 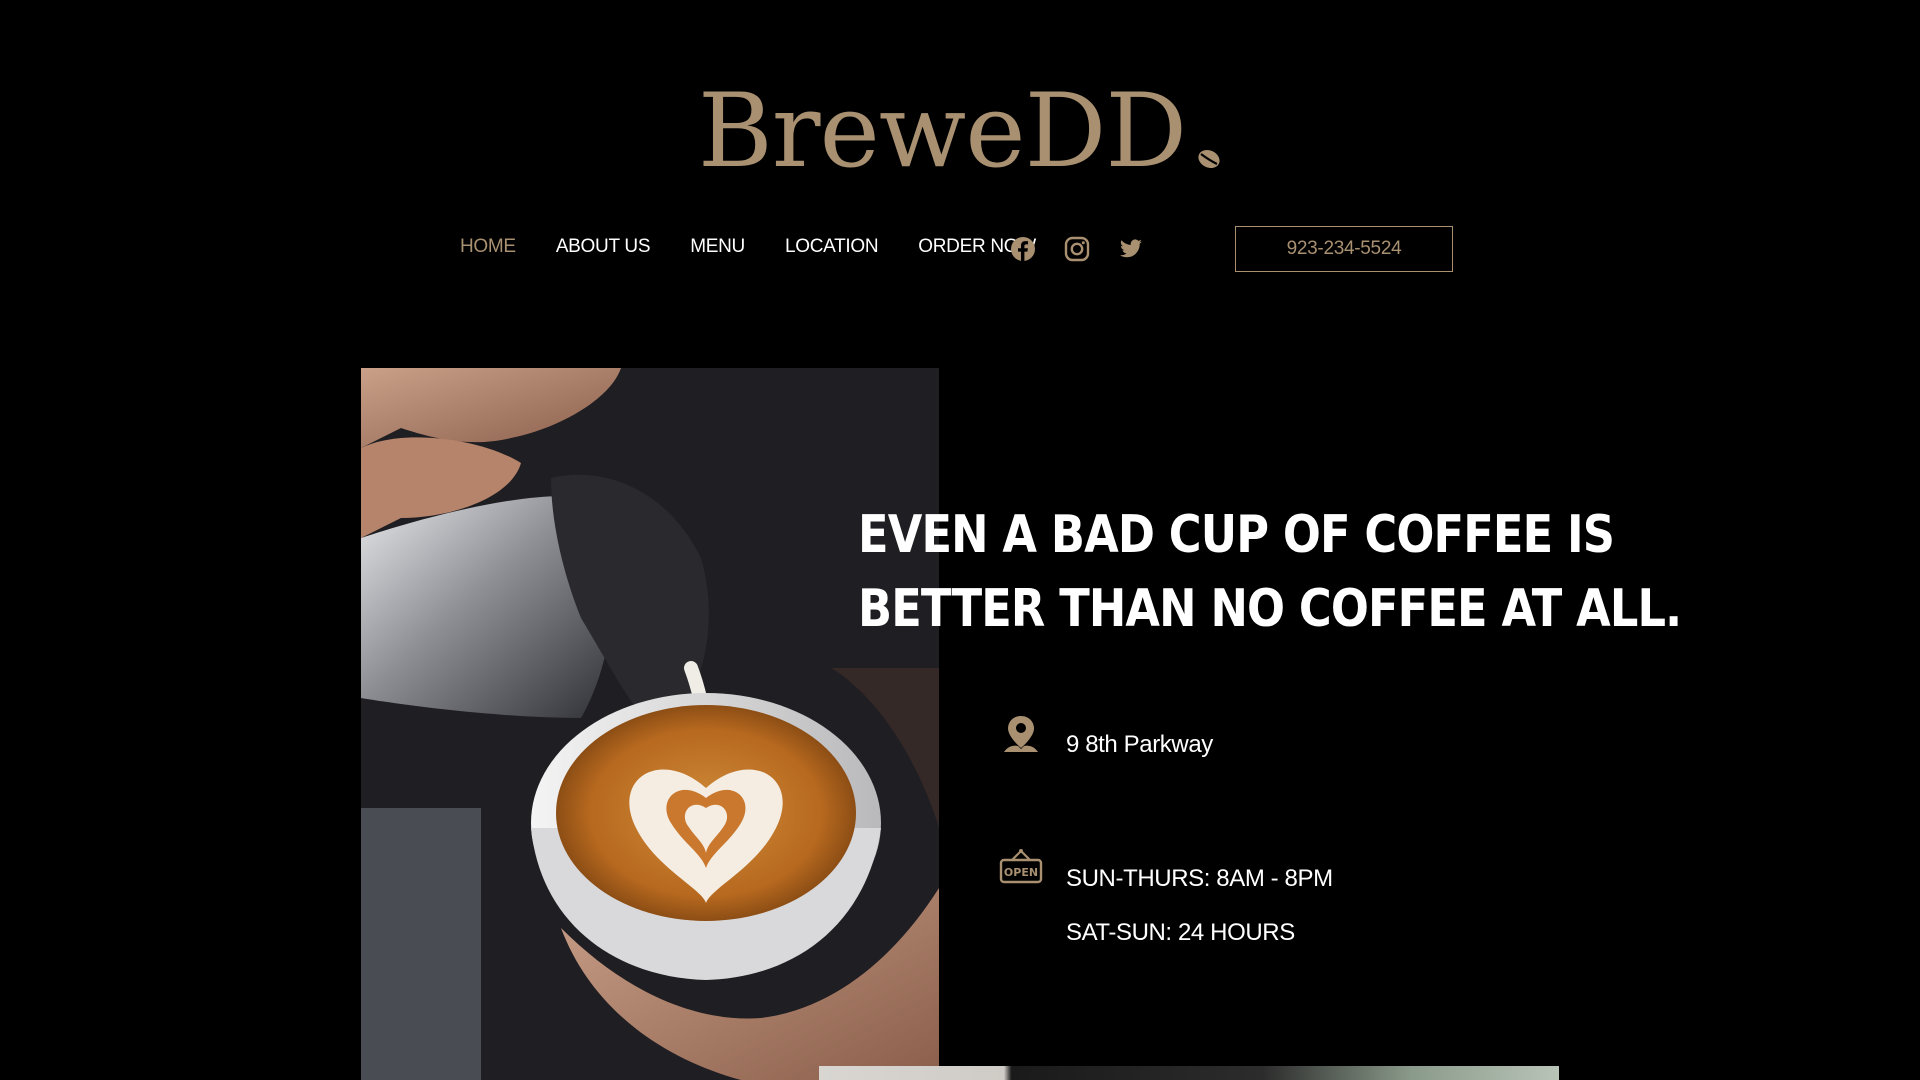 What do you see at coordinates (748, 247) in the screenshot?
I see `main-nav: HOME ABOUT US MENU LOCATION ORDER NOW` at bounding box center [748, 247].